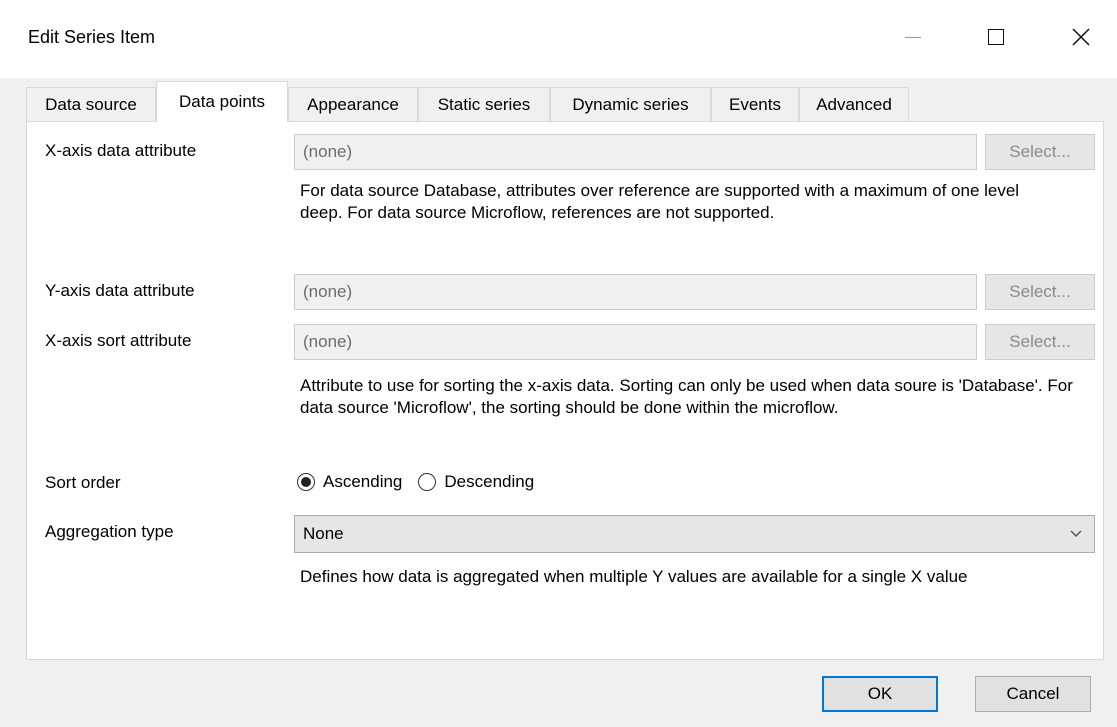  What do you see at coordinates (630, 104) in the screenshot?
I see `tab-dynamic-series: Dynamic series` at bounding box center [630, 104].